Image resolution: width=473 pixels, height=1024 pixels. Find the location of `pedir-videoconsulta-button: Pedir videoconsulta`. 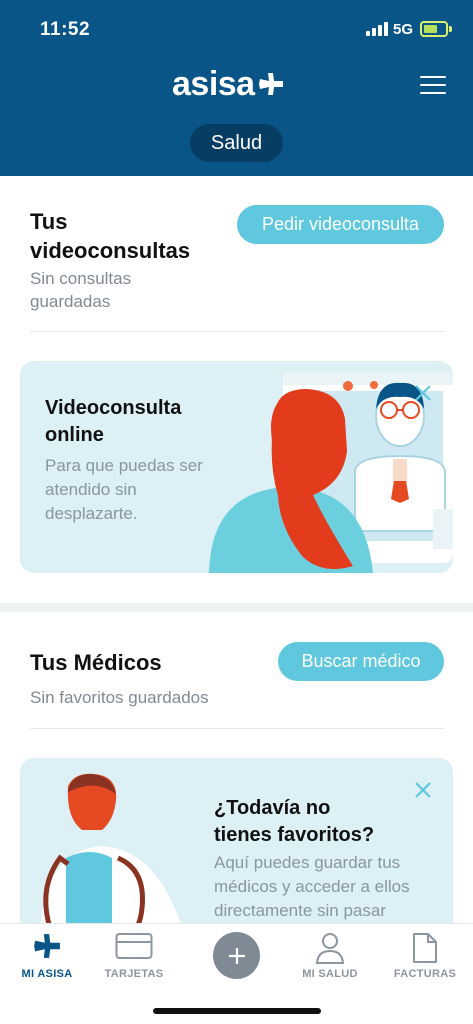

pedir-videoconsulta-button: Pedir videoconsulta is located at coordinates (340, 224).